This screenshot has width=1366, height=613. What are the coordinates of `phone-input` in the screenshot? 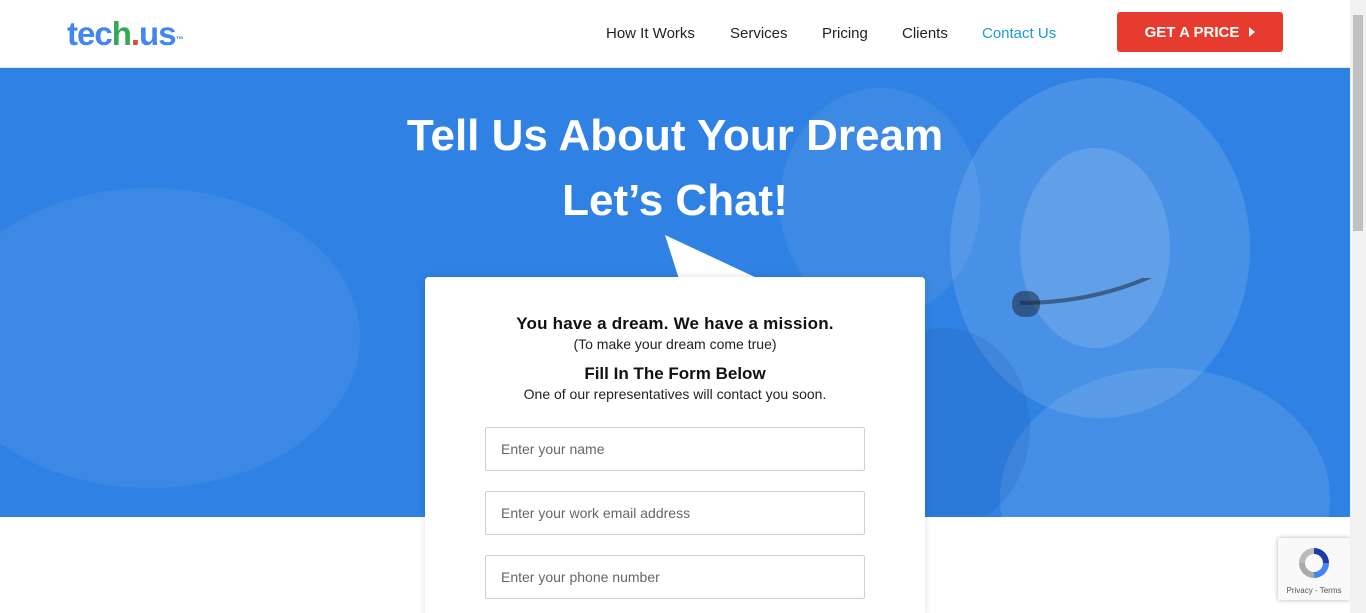 It's located at (675, 577).